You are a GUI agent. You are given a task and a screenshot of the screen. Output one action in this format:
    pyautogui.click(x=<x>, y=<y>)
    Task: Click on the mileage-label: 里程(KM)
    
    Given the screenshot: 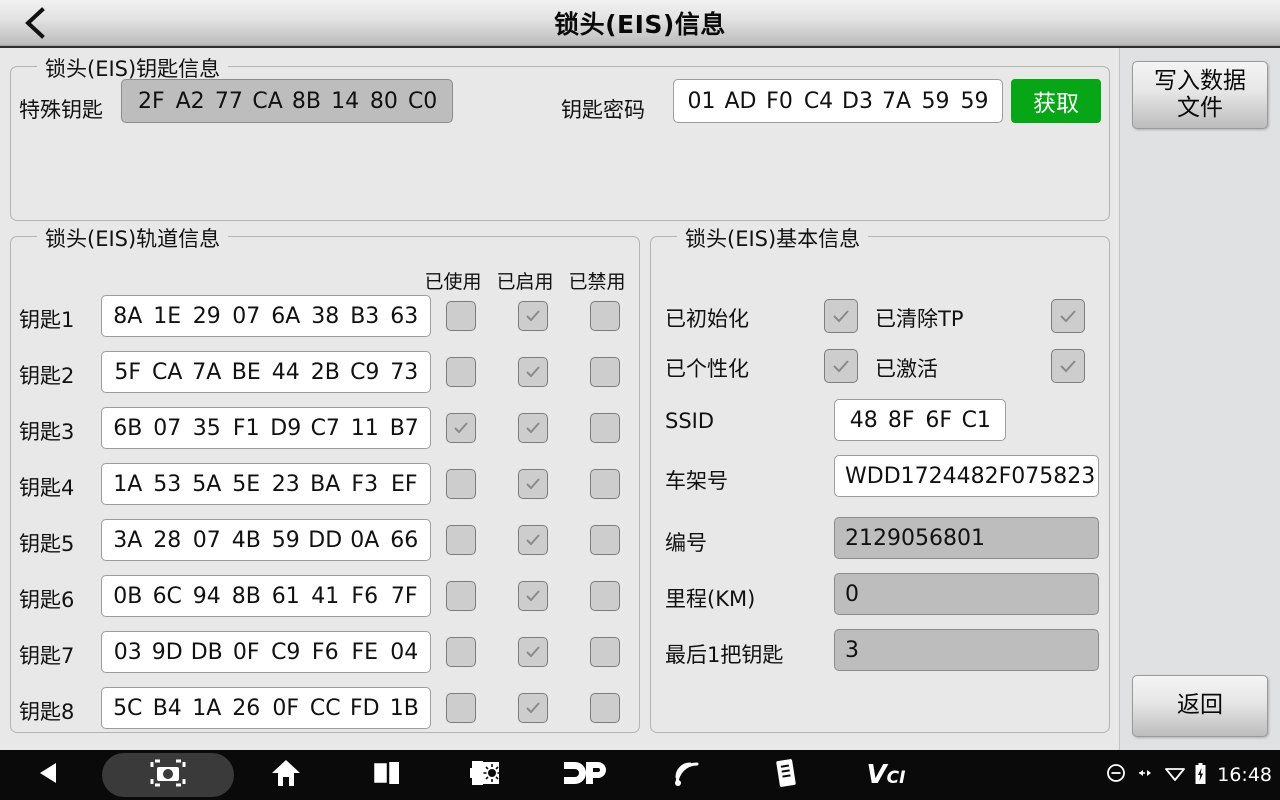 What is the action you would take?
    pyautogui.click(x=710, y=599)
    